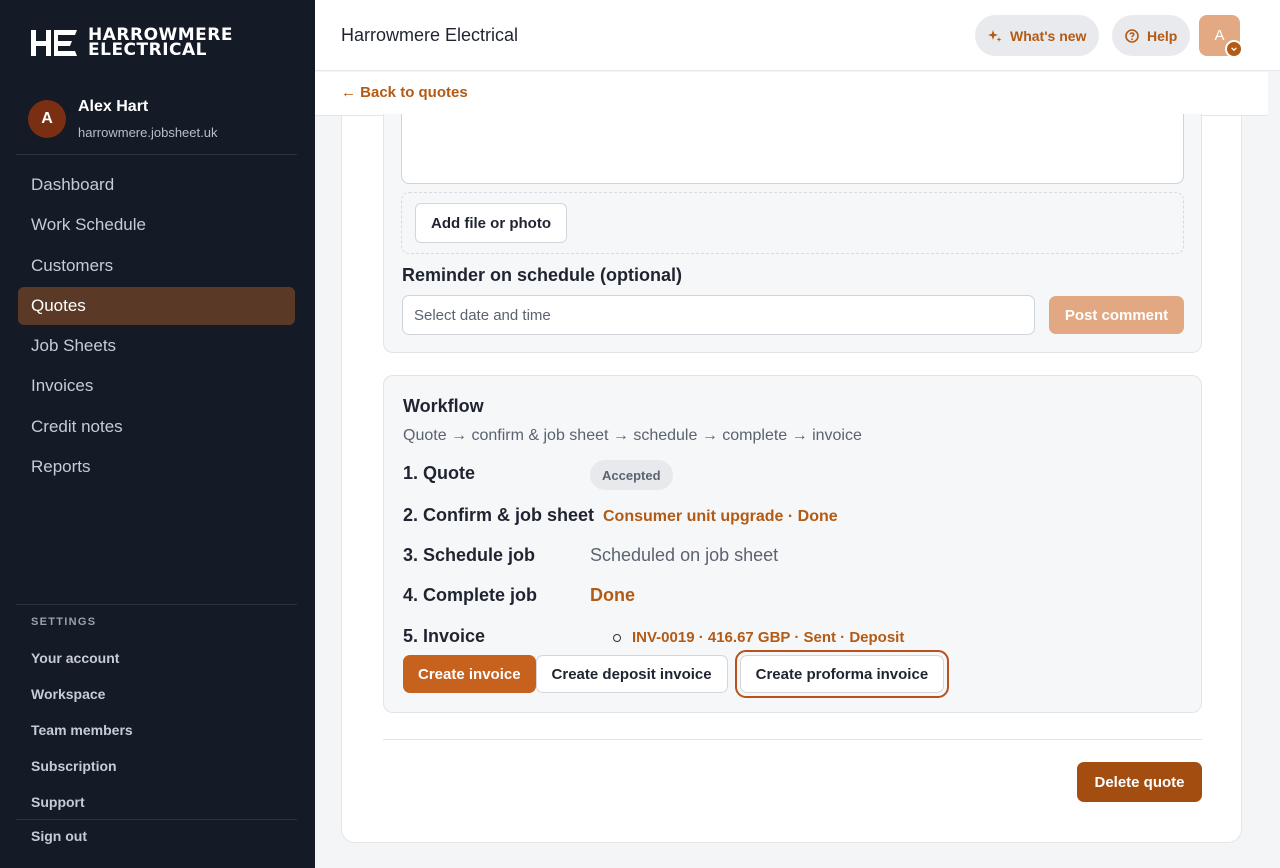 The height and width of the screenshot is (868, 1280). I want to click on account-avatar-initial: A, so click(1219, 35).